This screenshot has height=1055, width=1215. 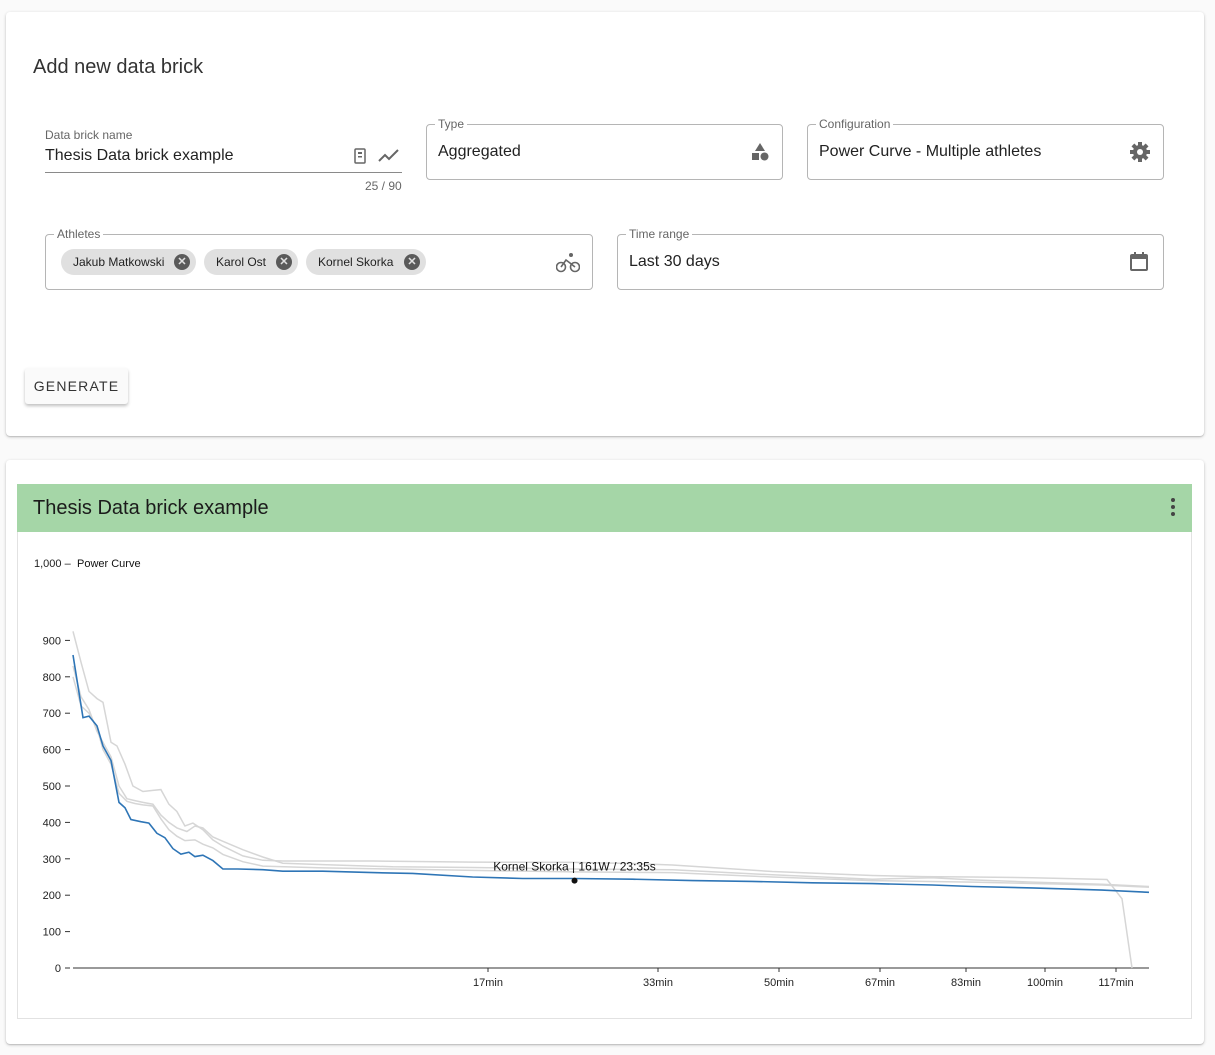 What do you see at coordinates (119, 262) in the screenshot?
I see `athlete-chip-label: Jakub Matkowski` at bounding box center [119, 262].